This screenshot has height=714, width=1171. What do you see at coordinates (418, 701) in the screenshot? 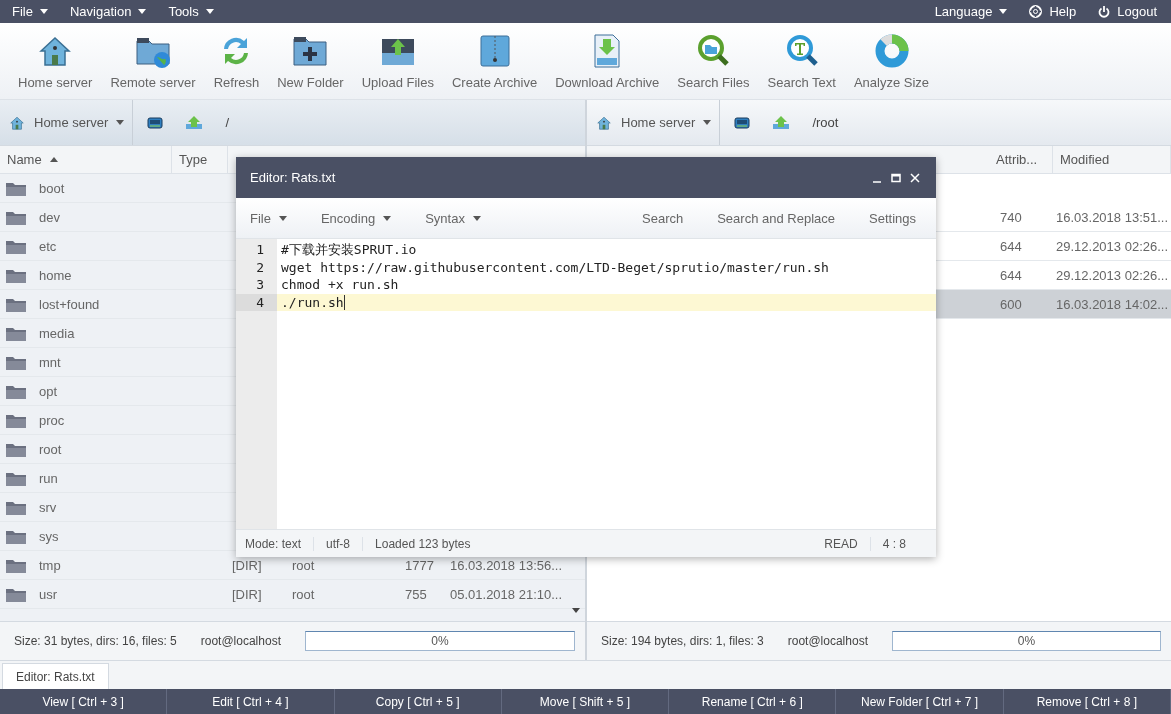
I see `function-key-button: Copy [ Ctrl + 5 ]` at bounding box center [418, 701].